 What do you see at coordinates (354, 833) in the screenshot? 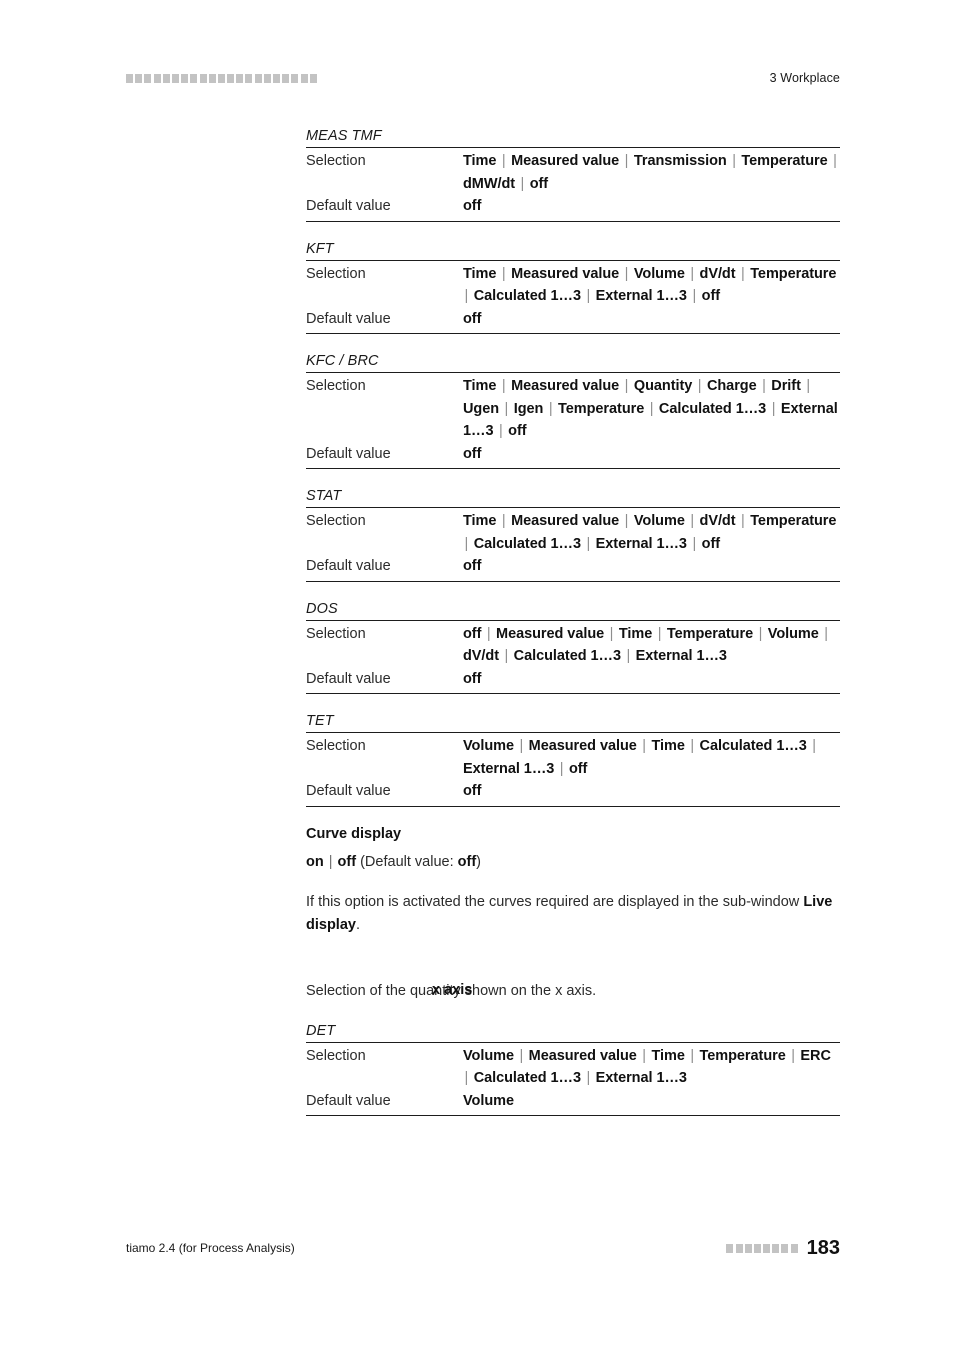
I see `curve-display-heading: Curve display` at bounding box center [354, 833].